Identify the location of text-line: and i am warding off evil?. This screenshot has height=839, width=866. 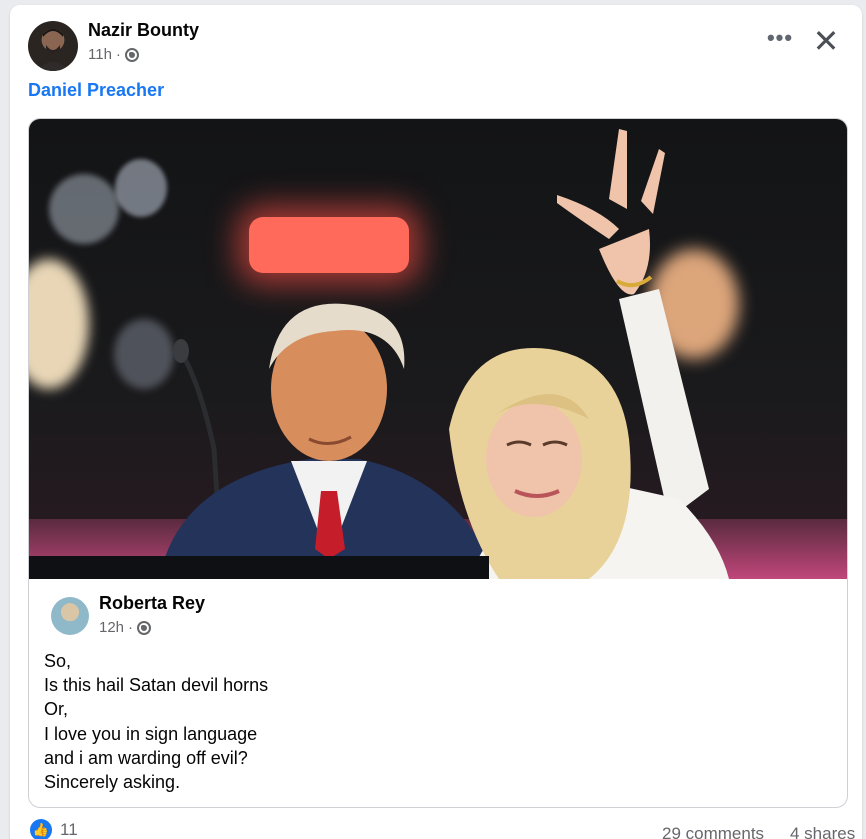
(146, 757).